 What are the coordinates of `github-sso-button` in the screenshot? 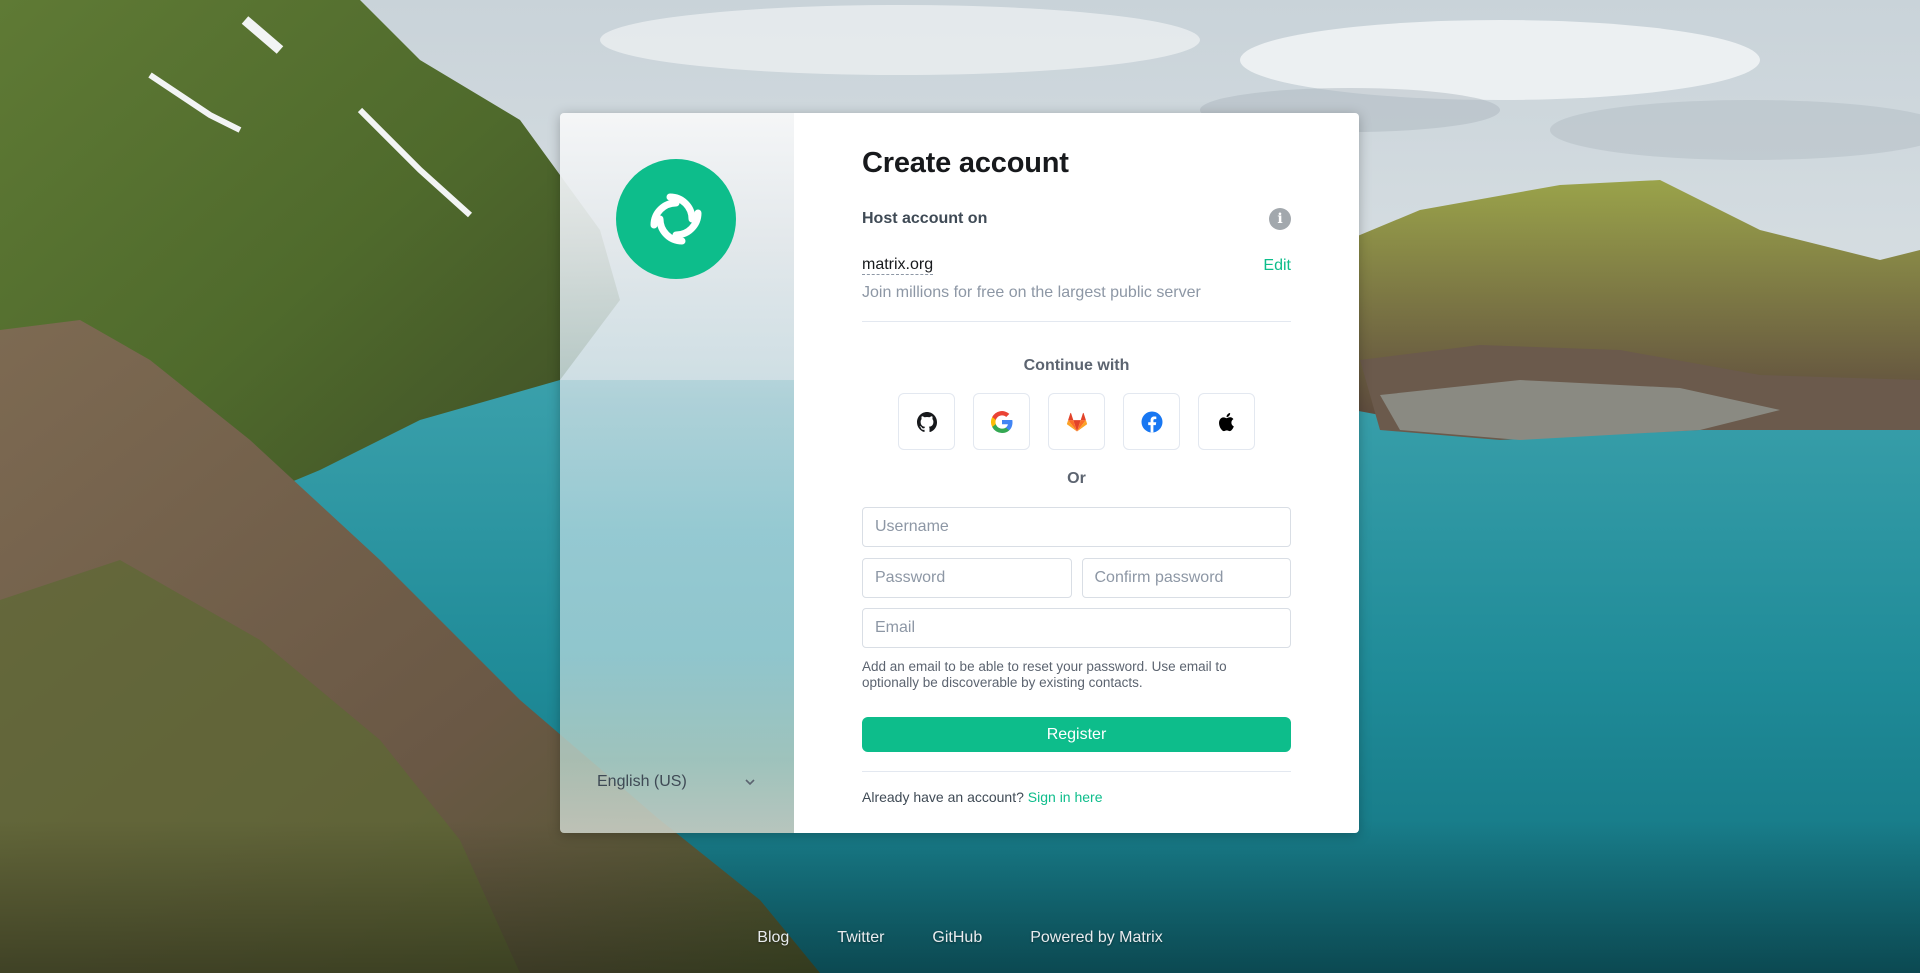 It's located at (926, 421).